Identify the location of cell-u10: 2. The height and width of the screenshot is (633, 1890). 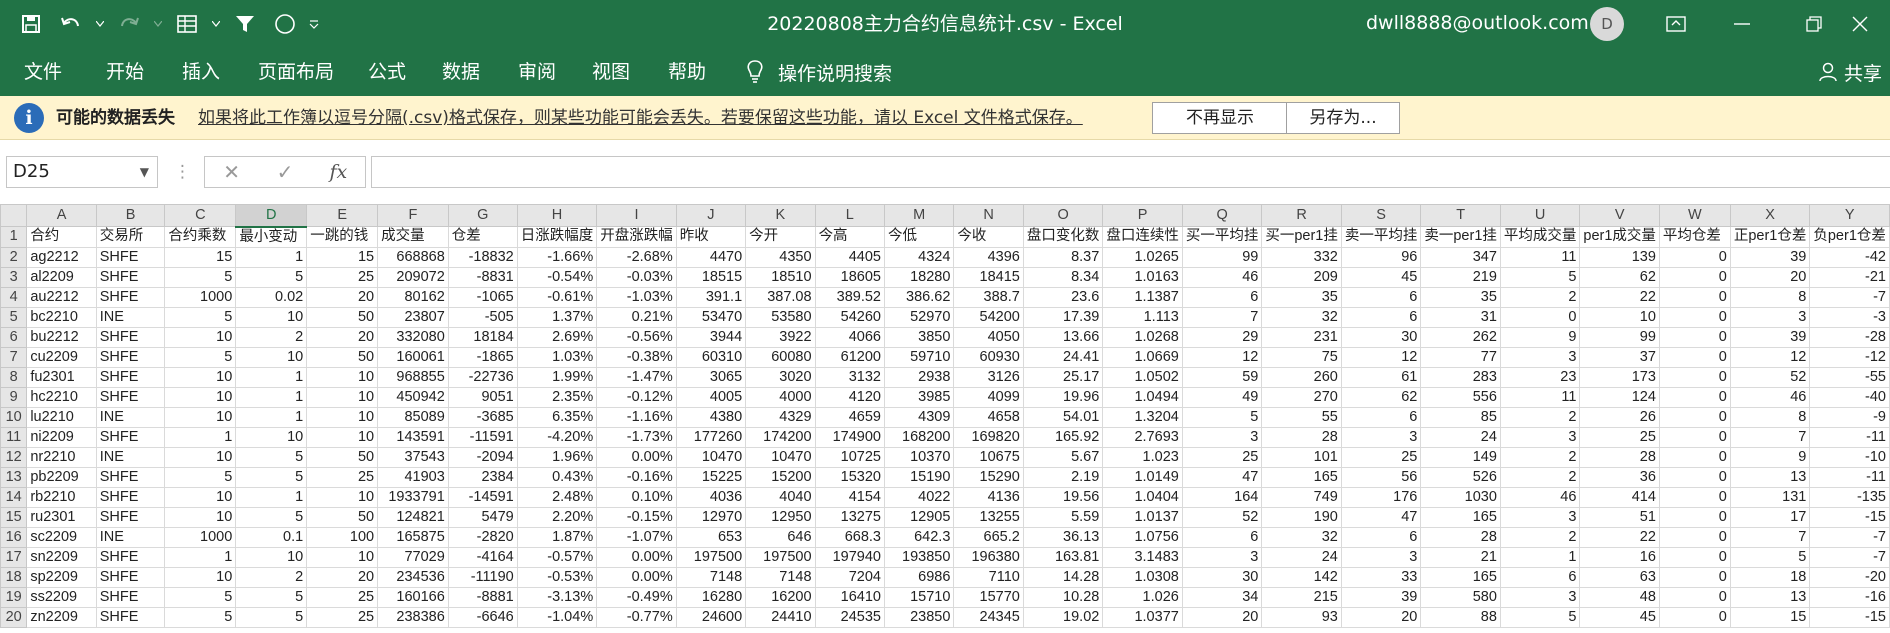
(1540, 417).